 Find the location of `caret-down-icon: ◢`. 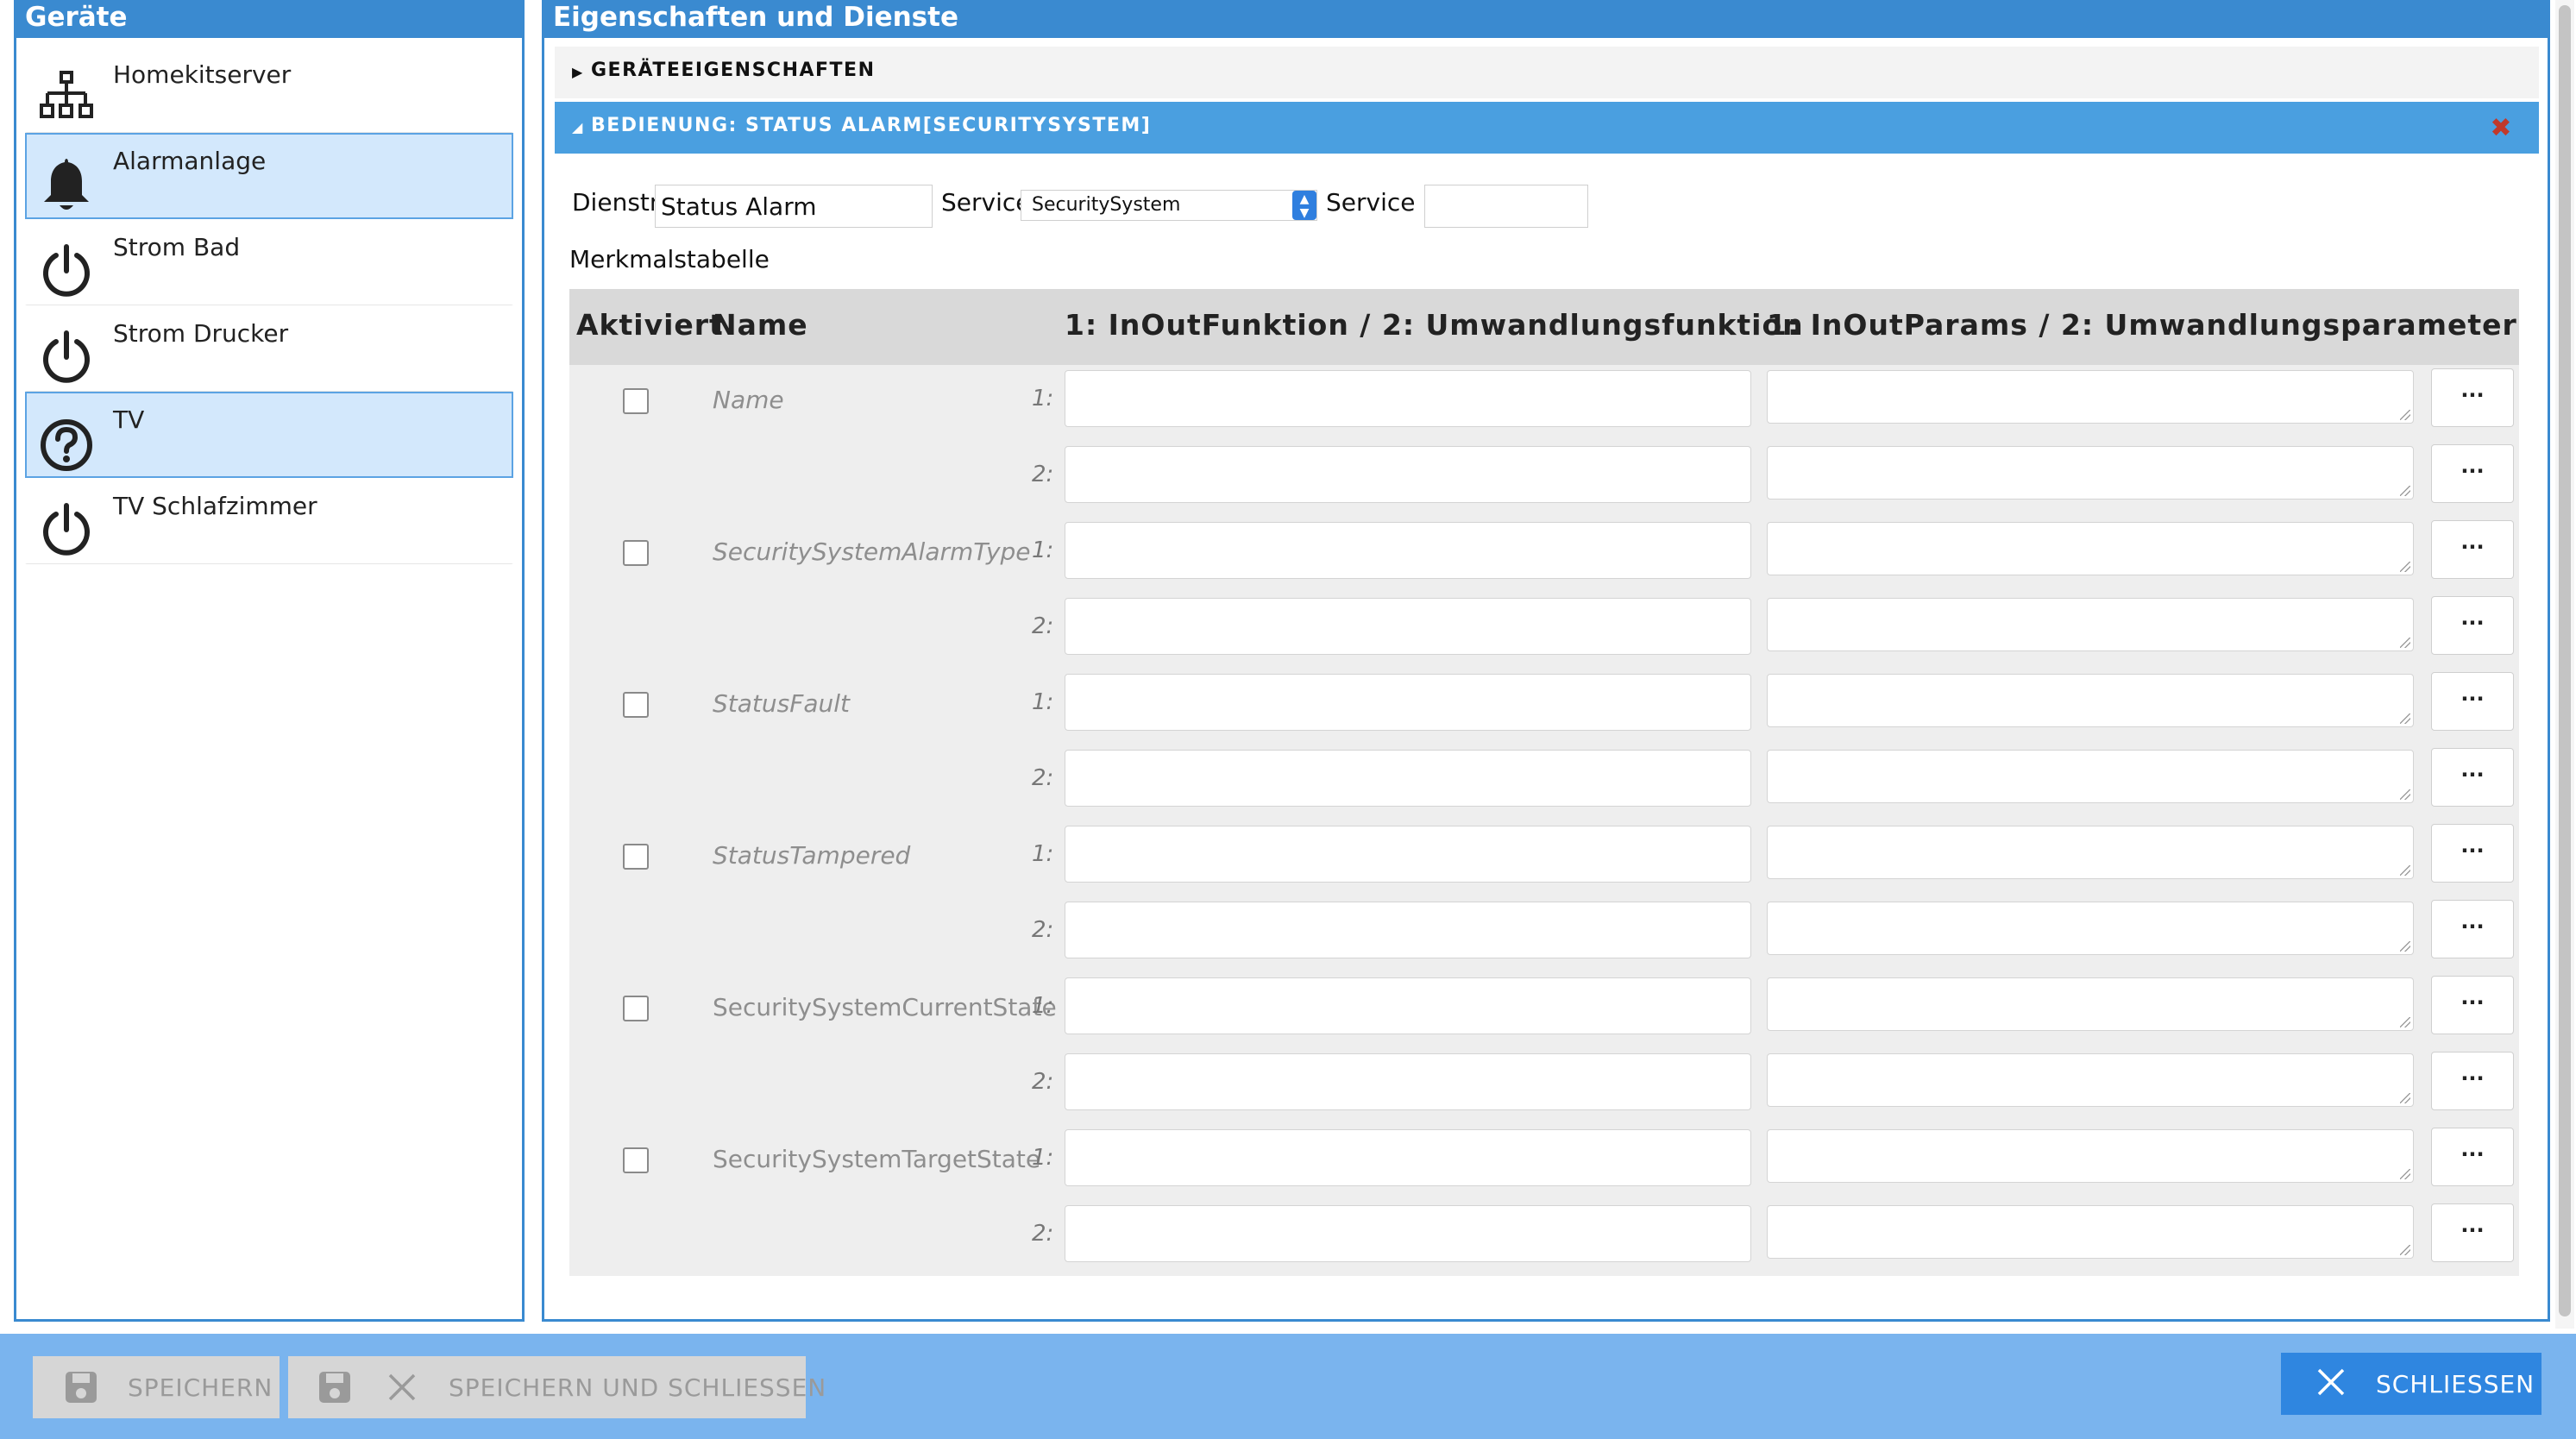

caret-down-icon: ◢ is located at coordinates (578, 127).